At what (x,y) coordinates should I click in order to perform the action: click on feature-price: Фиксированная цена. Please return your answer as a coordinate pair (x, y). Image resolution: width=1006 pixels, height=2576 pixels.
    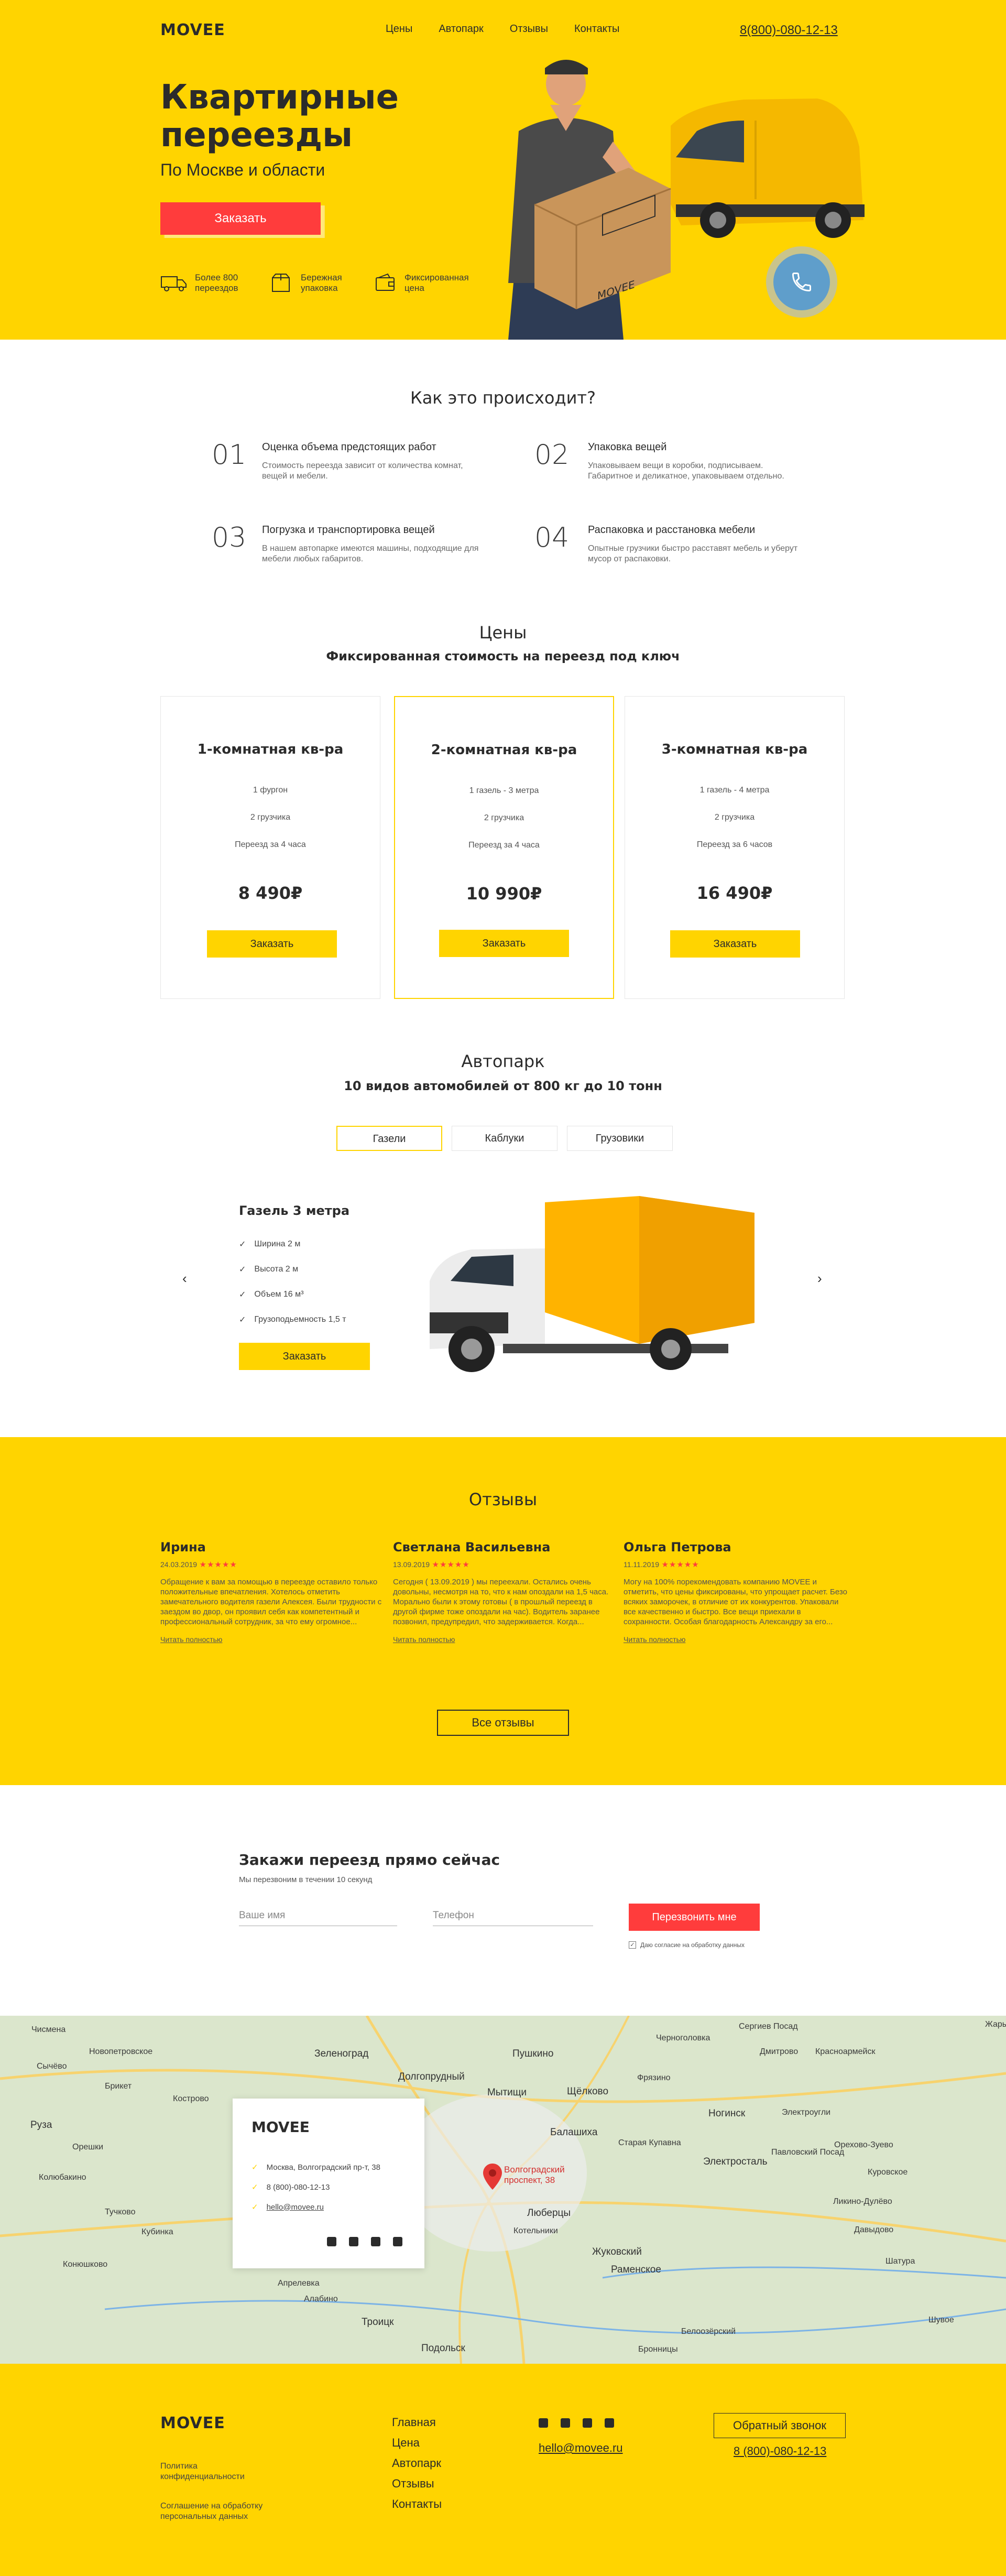
    Looking at the image, I should click on (426, 283).